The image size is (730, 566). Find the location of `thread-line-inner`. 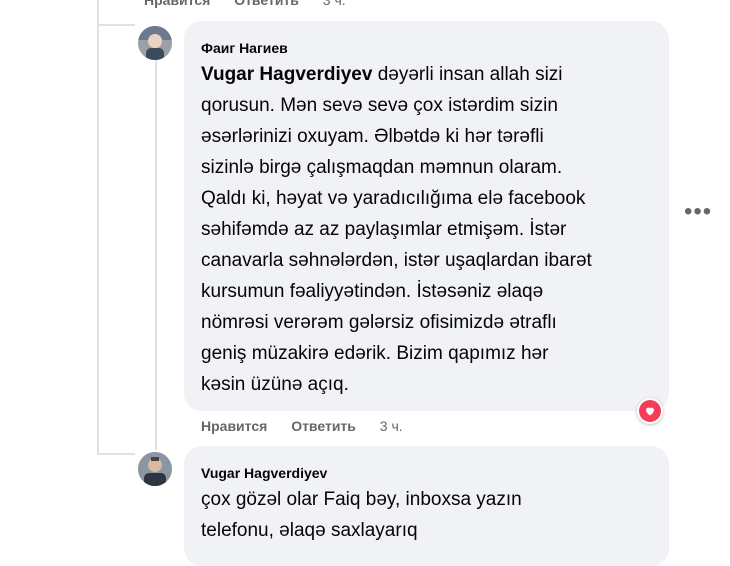

thread-line-inner is located at coordinates (156, 255).